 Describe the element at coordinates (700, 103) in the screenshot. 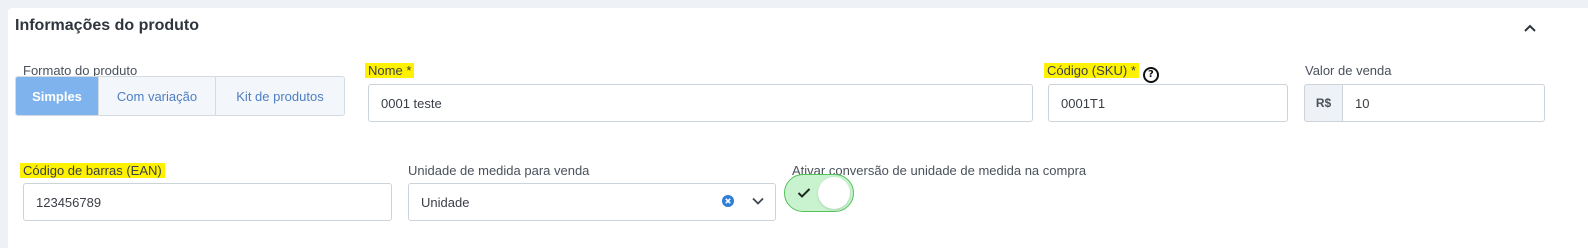

I see `name-input: 0001 teste` at that location.